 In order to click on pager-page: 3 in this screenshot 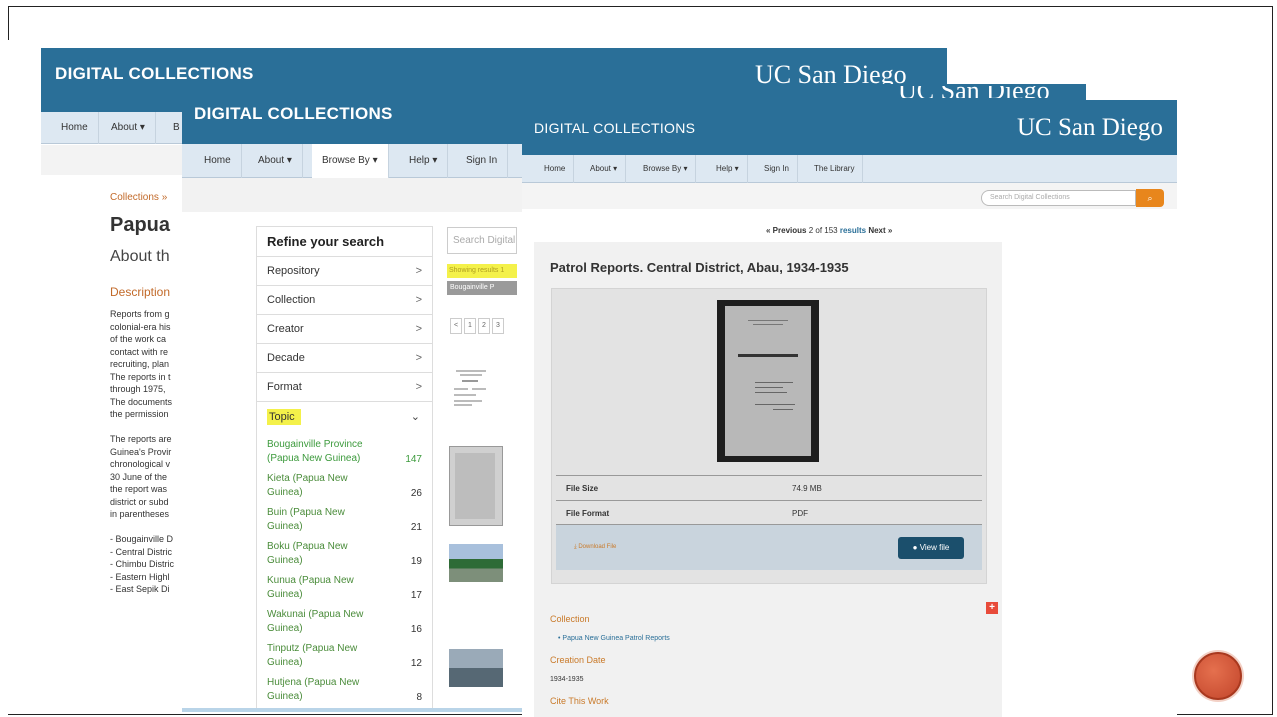, I will do `click(498, 326)`.